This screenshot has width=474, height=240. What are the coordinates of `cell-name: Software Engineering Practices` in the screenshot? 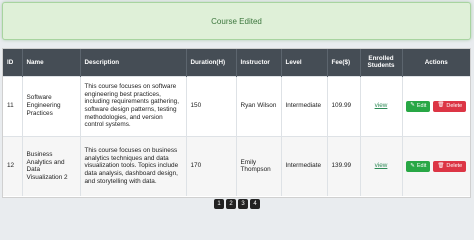 It's located at (51, 105).